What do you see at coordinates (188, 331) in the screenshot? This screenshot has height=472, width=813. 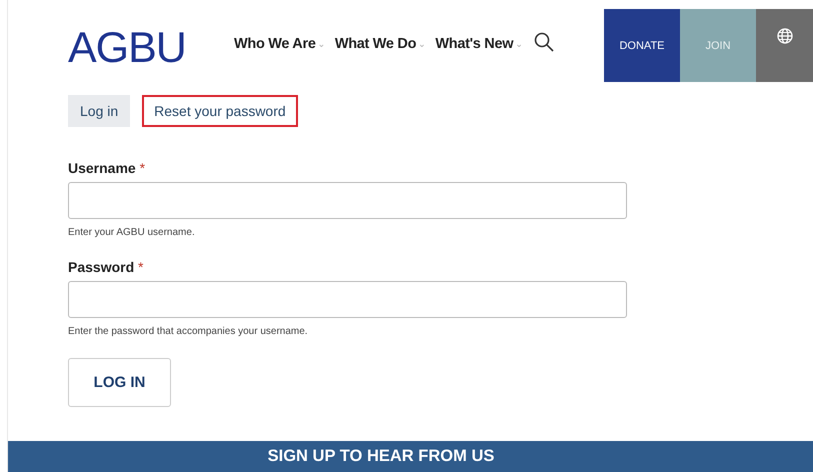 I see `help-text: Enter the password that accompanies your username.` at bounding box center [188, 331].